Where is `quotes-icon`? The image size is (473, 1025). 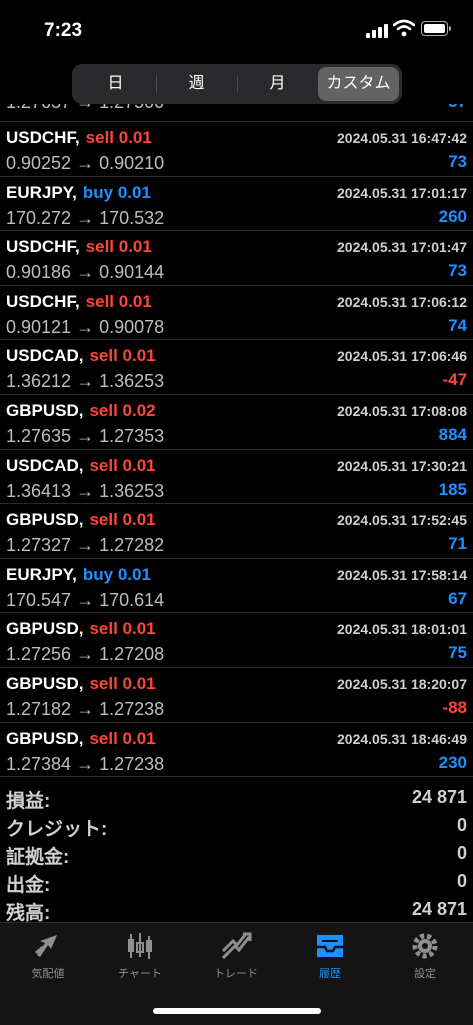 quotes-icon is located at coordinates (48, 946).